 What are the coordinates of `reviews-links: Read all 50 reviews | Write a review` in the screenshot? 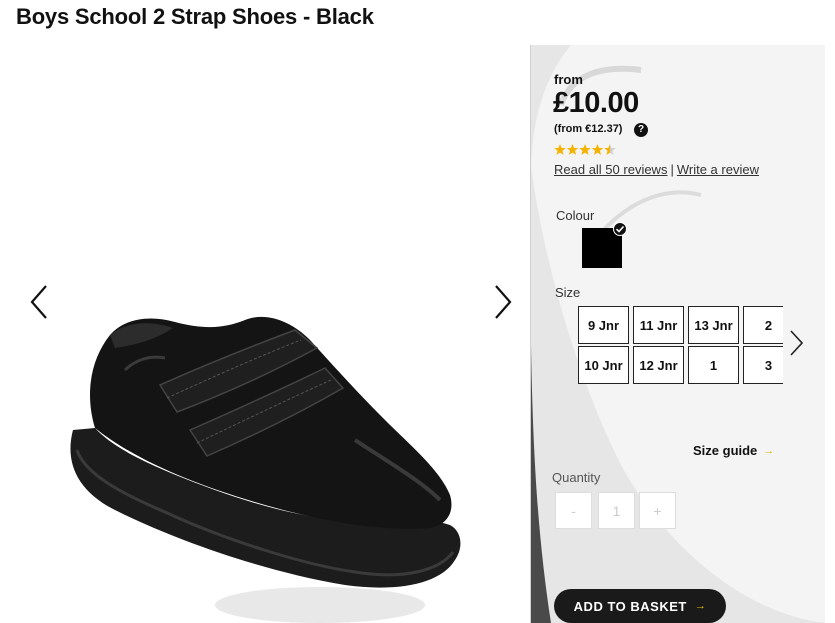 It's located at (656, 169).